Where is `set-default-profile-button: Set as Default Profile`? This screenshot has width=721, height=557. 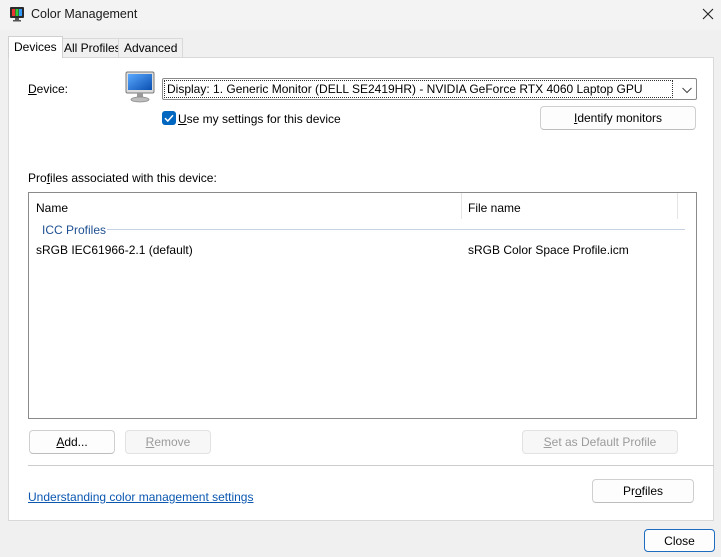 set-default-profile-button: Set as Default Profile is located at coordinates (600, 442).